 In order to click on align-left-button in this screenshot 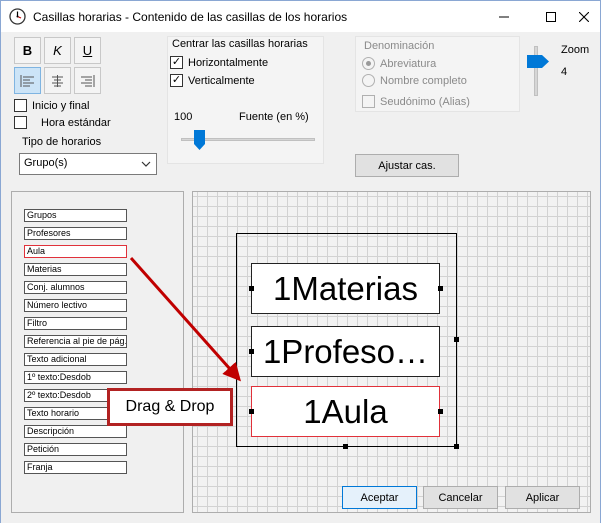, I will do `click(27, 80)`.